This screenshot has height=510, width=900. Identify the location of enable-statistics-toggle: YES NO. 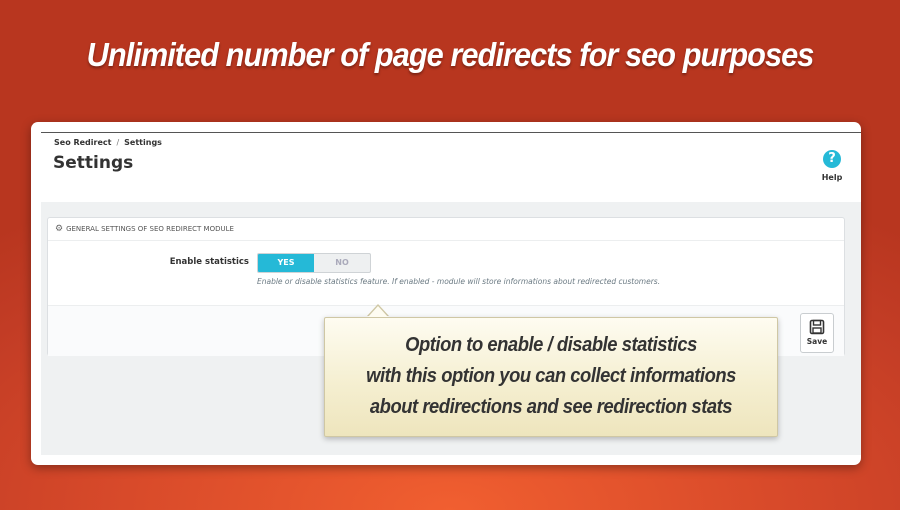
(314, 263).